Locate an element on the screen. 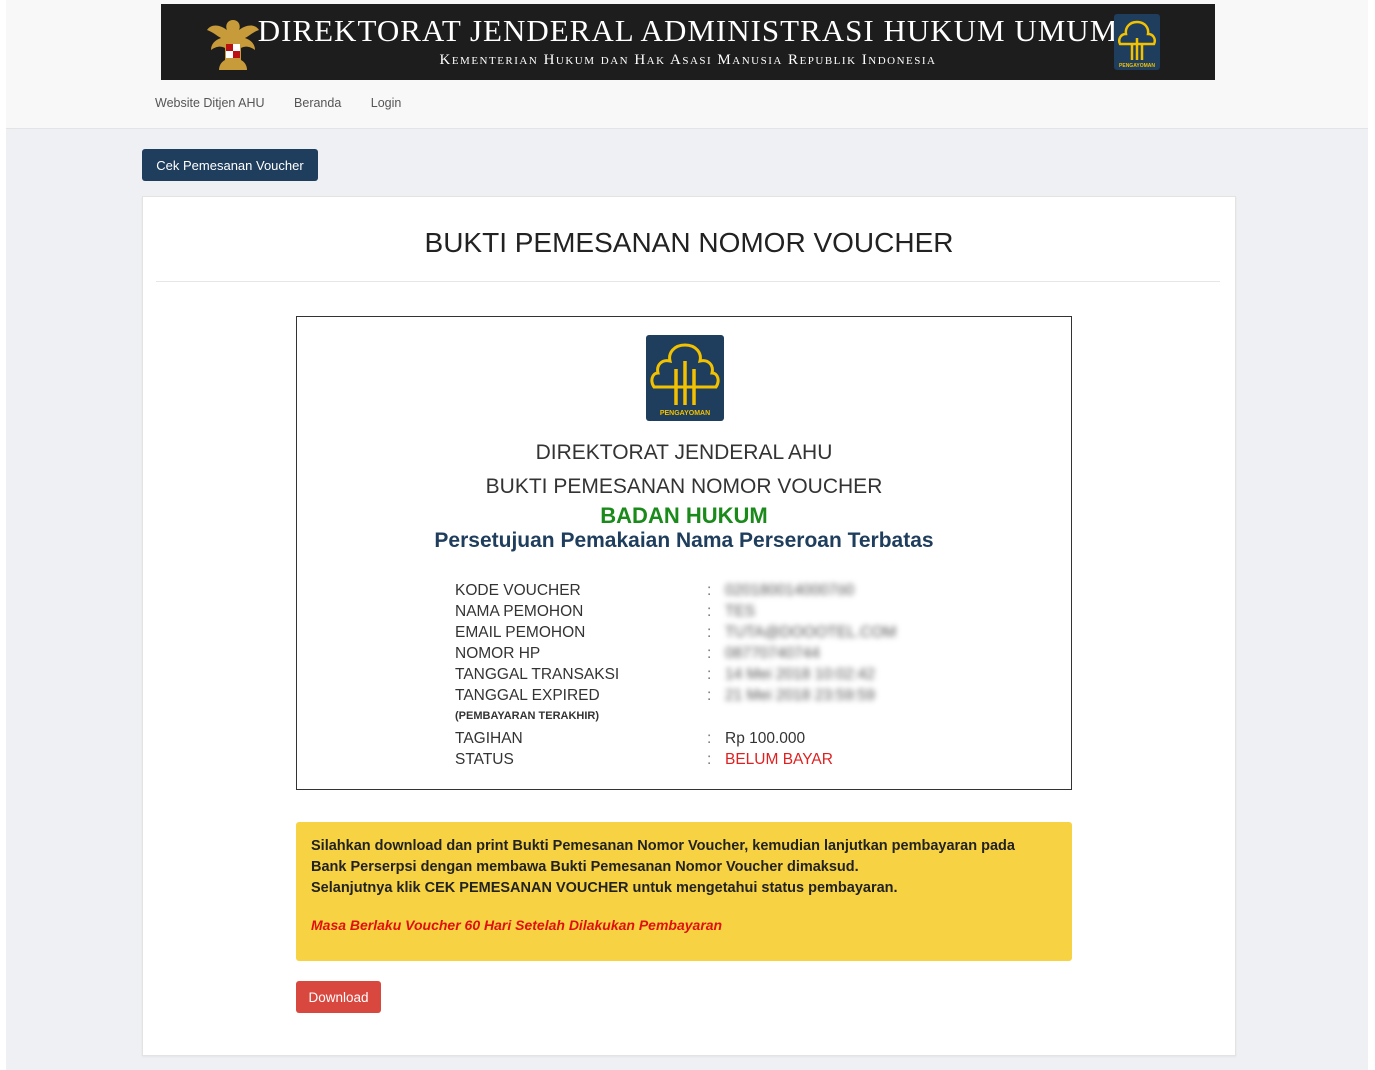 This screenshot has height=1070, width=1375. detail-value: TUTA@DOOOTEL.COM is located at coordinates (811, 632).